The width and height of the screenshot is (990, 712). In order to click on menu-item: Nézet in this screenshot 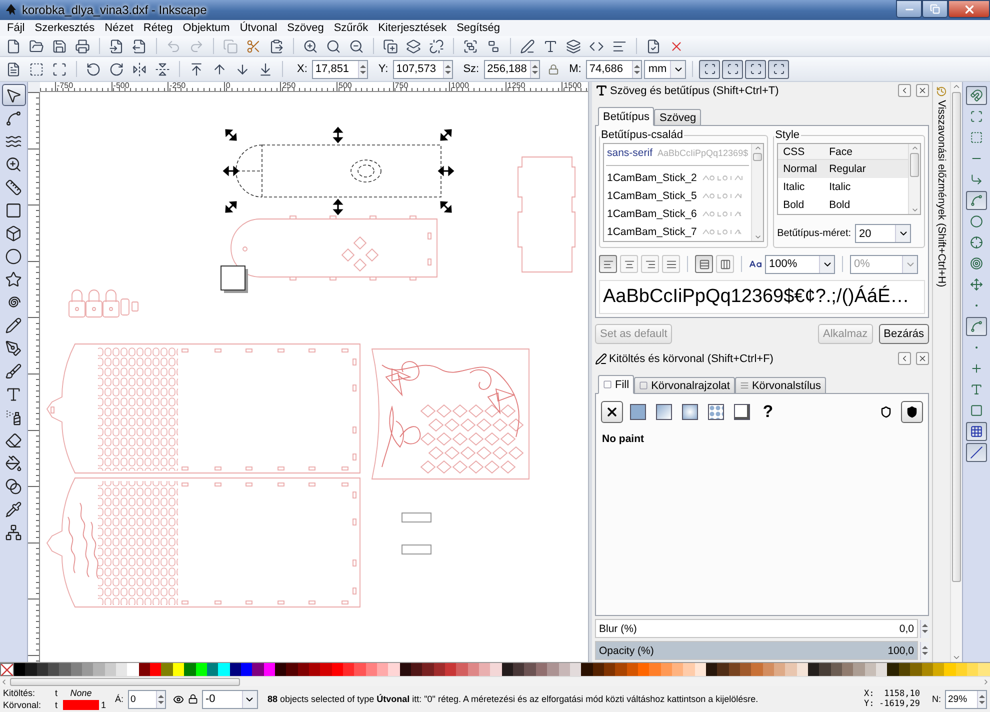, I will do `click(119, 28)`.